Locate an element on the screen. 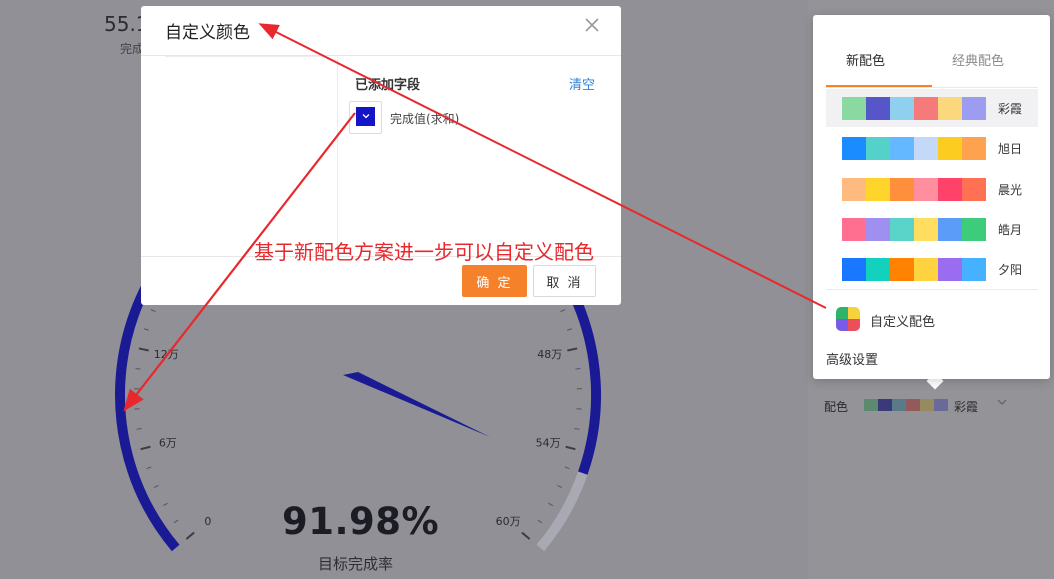 The height and width of the screenshot is (579, 1054). palette-name: 皓月 is located at coordinates (1010, 230).